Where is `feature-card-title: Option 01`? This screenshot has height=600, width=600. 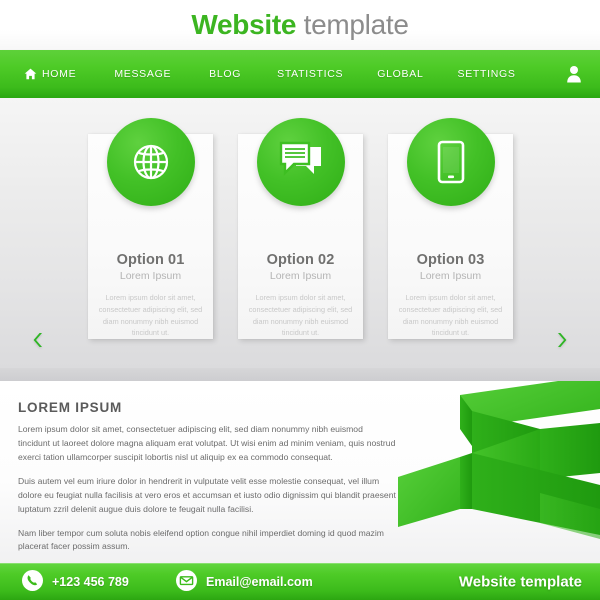
feature-card-title: Option 01 is located at coordinates (150, 260).